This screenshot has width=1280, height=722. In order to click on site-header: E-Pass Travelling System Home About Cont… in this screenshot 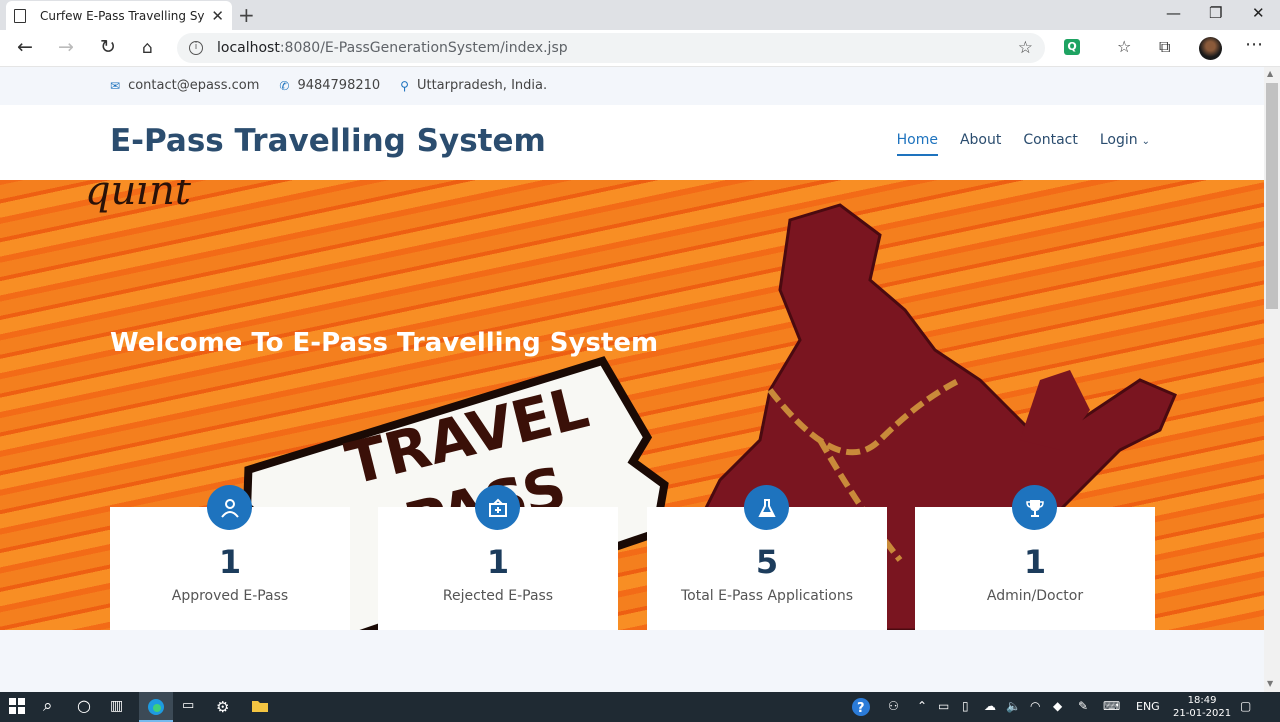, I will do `click(632, 142)`.